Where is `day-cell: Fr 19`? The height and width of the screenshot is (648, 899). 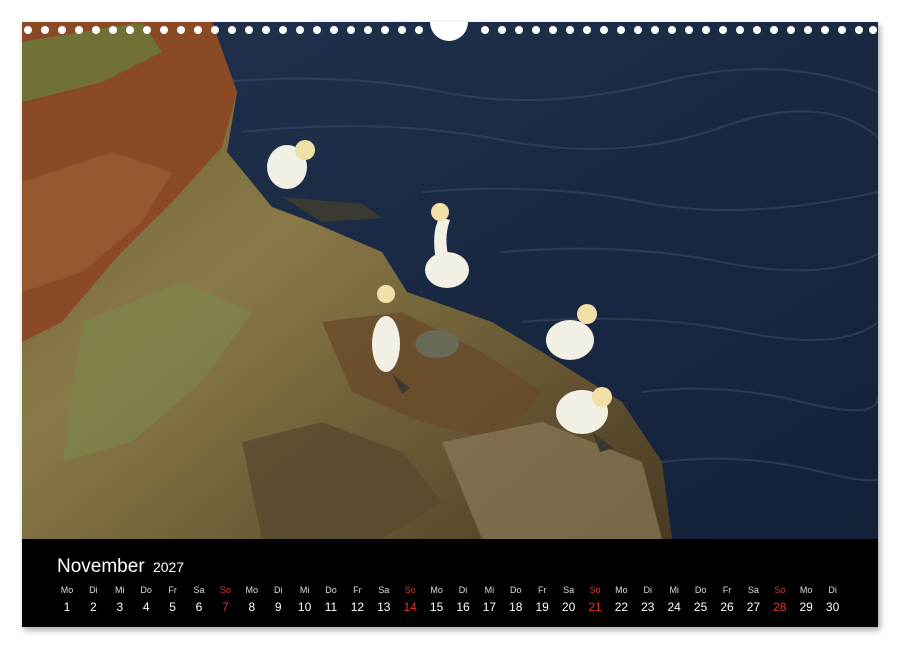 day-cell: Fr 19 is located at coordinates (542, 600).